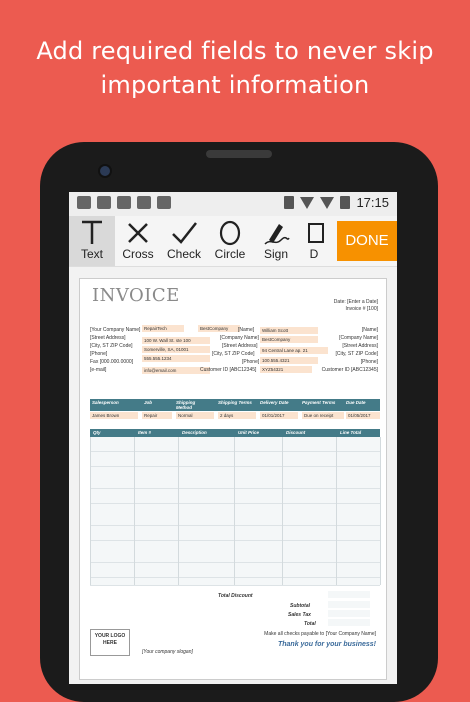 This screenshot has height=702, width=470. I want to click on thanks-text: Thank you for your business!, so click(326, 644).